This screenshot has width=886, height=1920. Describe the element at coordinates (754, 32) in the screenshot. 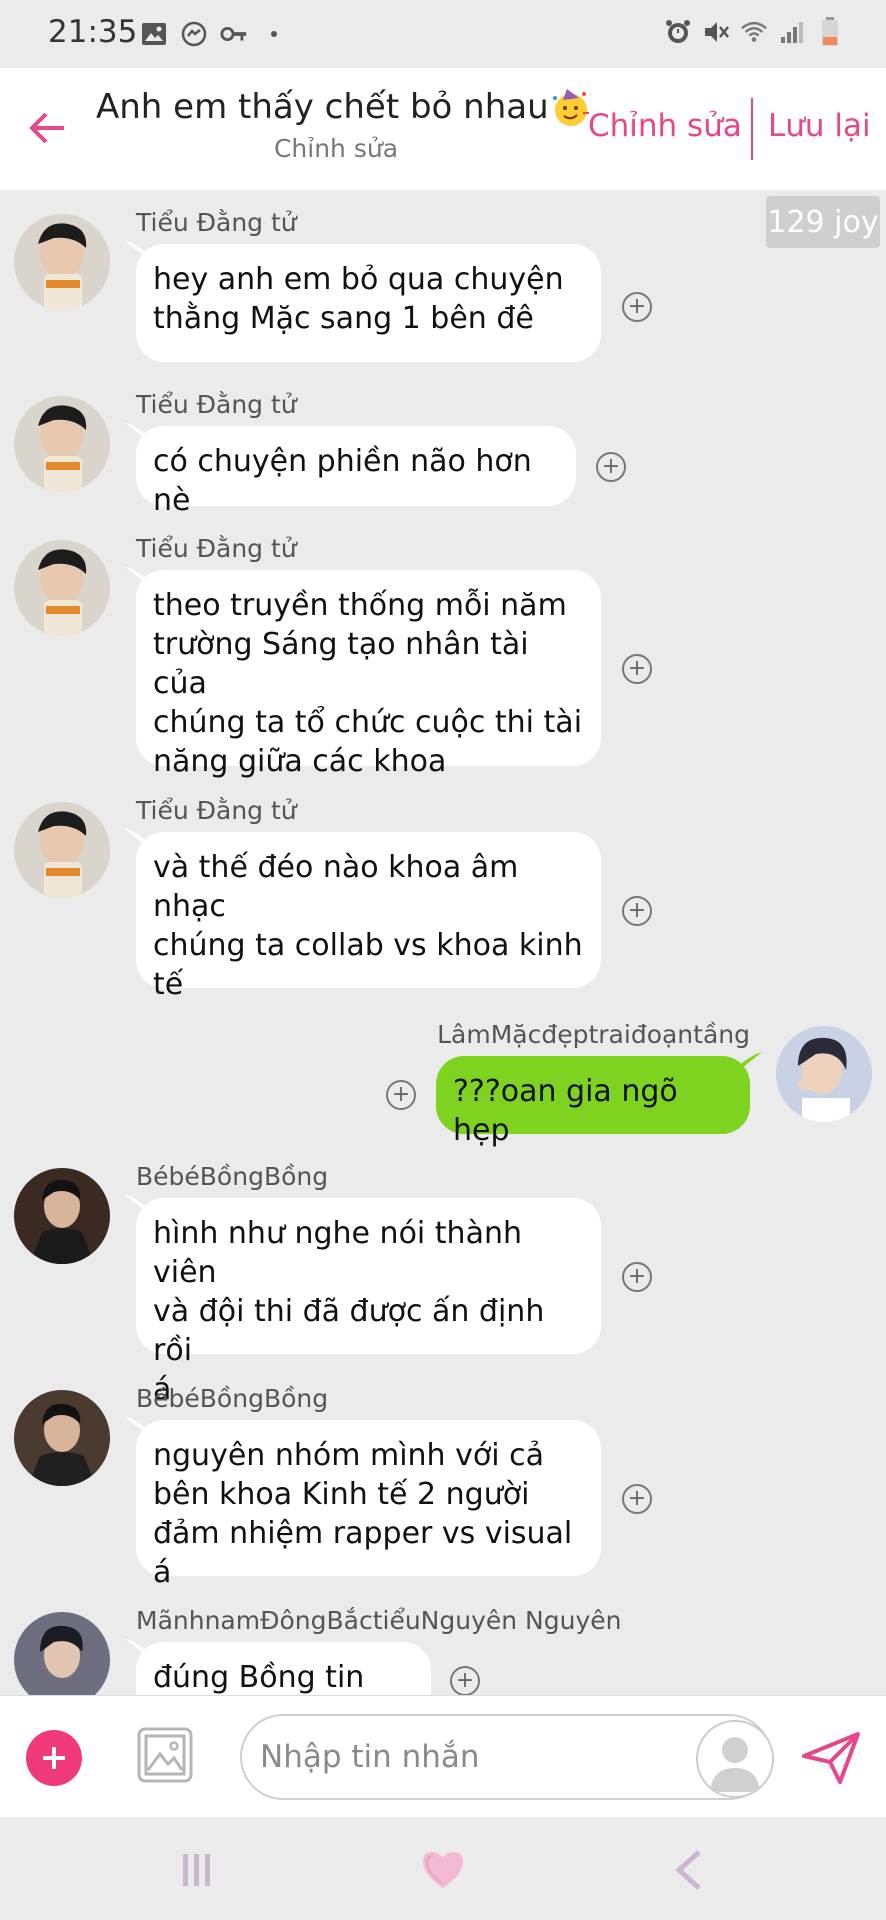

I see `wifi-icon` at that location.